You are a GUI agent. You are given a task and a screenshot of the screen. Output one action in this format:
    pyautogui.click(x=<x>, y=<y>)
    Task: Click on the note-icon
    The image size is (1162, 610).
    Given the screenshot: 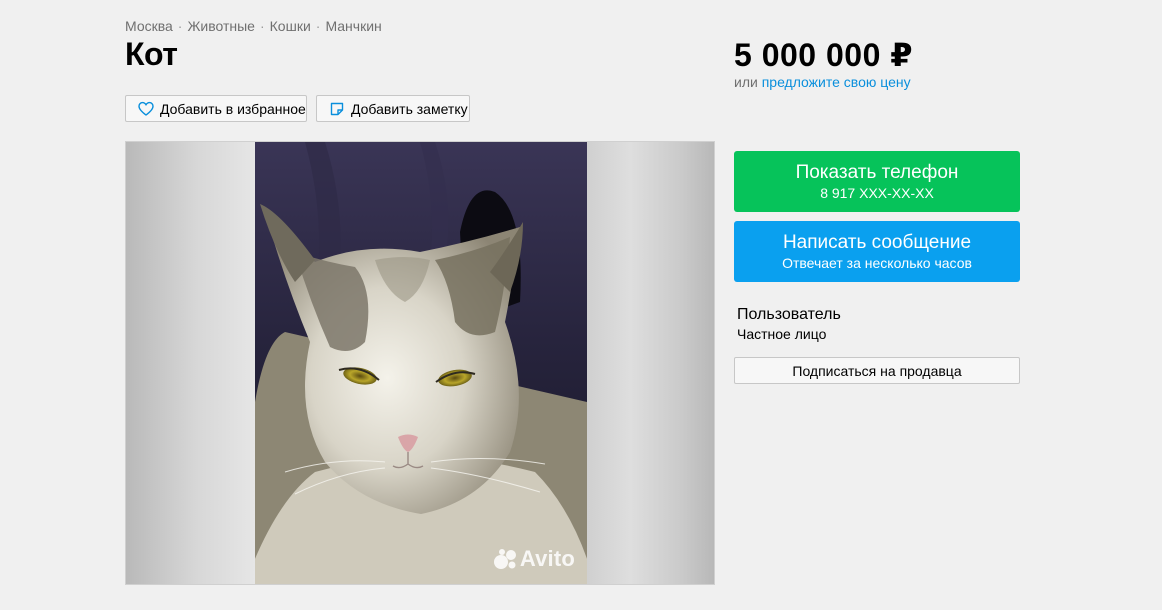 What is the action you would take?
    pyautogui.click(x=337, y=109)
    